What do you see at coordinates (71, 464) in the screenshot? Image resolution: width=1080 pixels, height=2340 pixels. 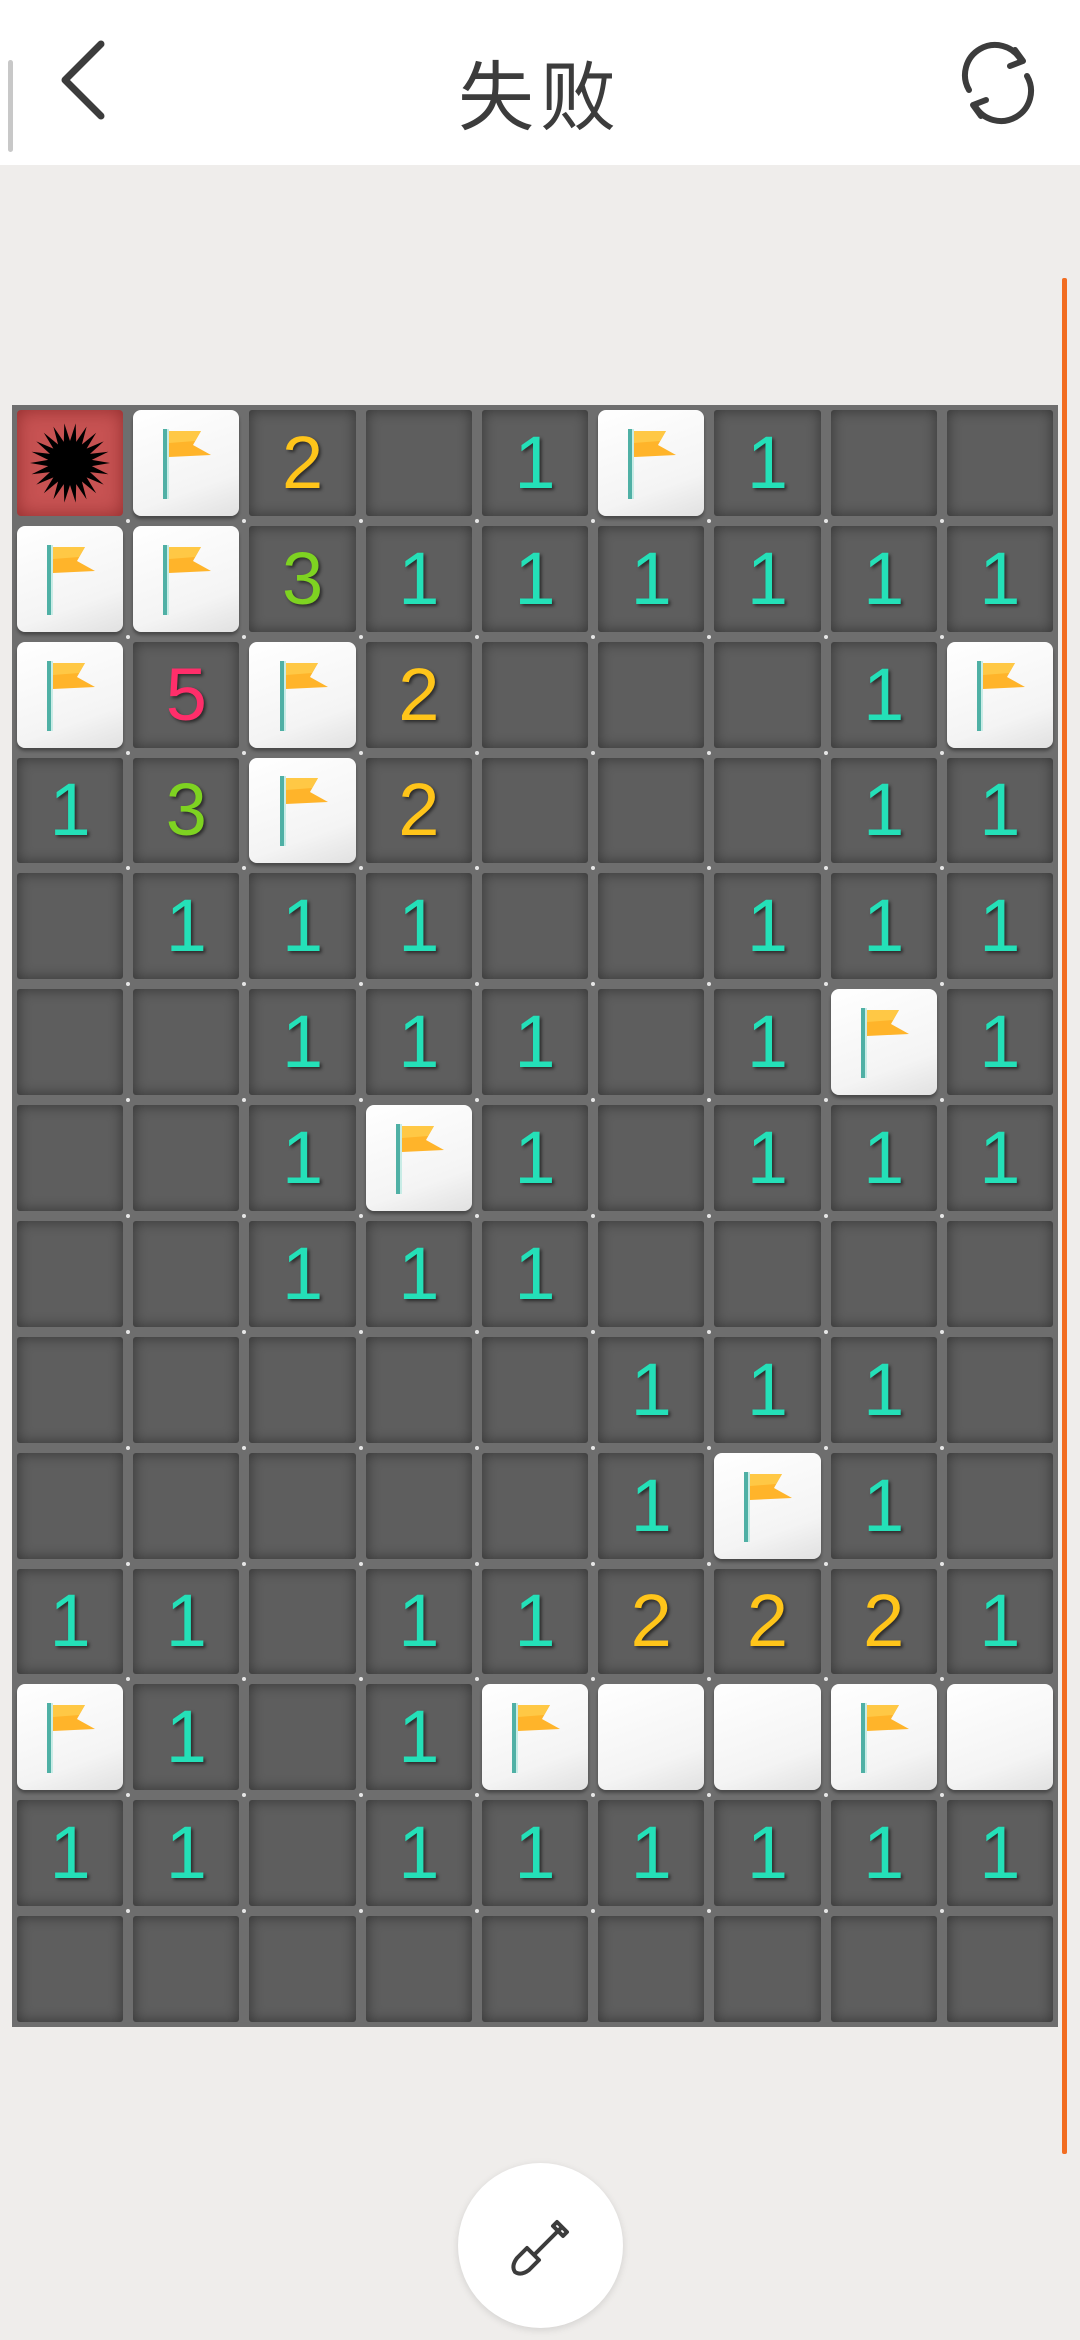 I see `cell-exploded-mine` at bounding box center [71, 464].